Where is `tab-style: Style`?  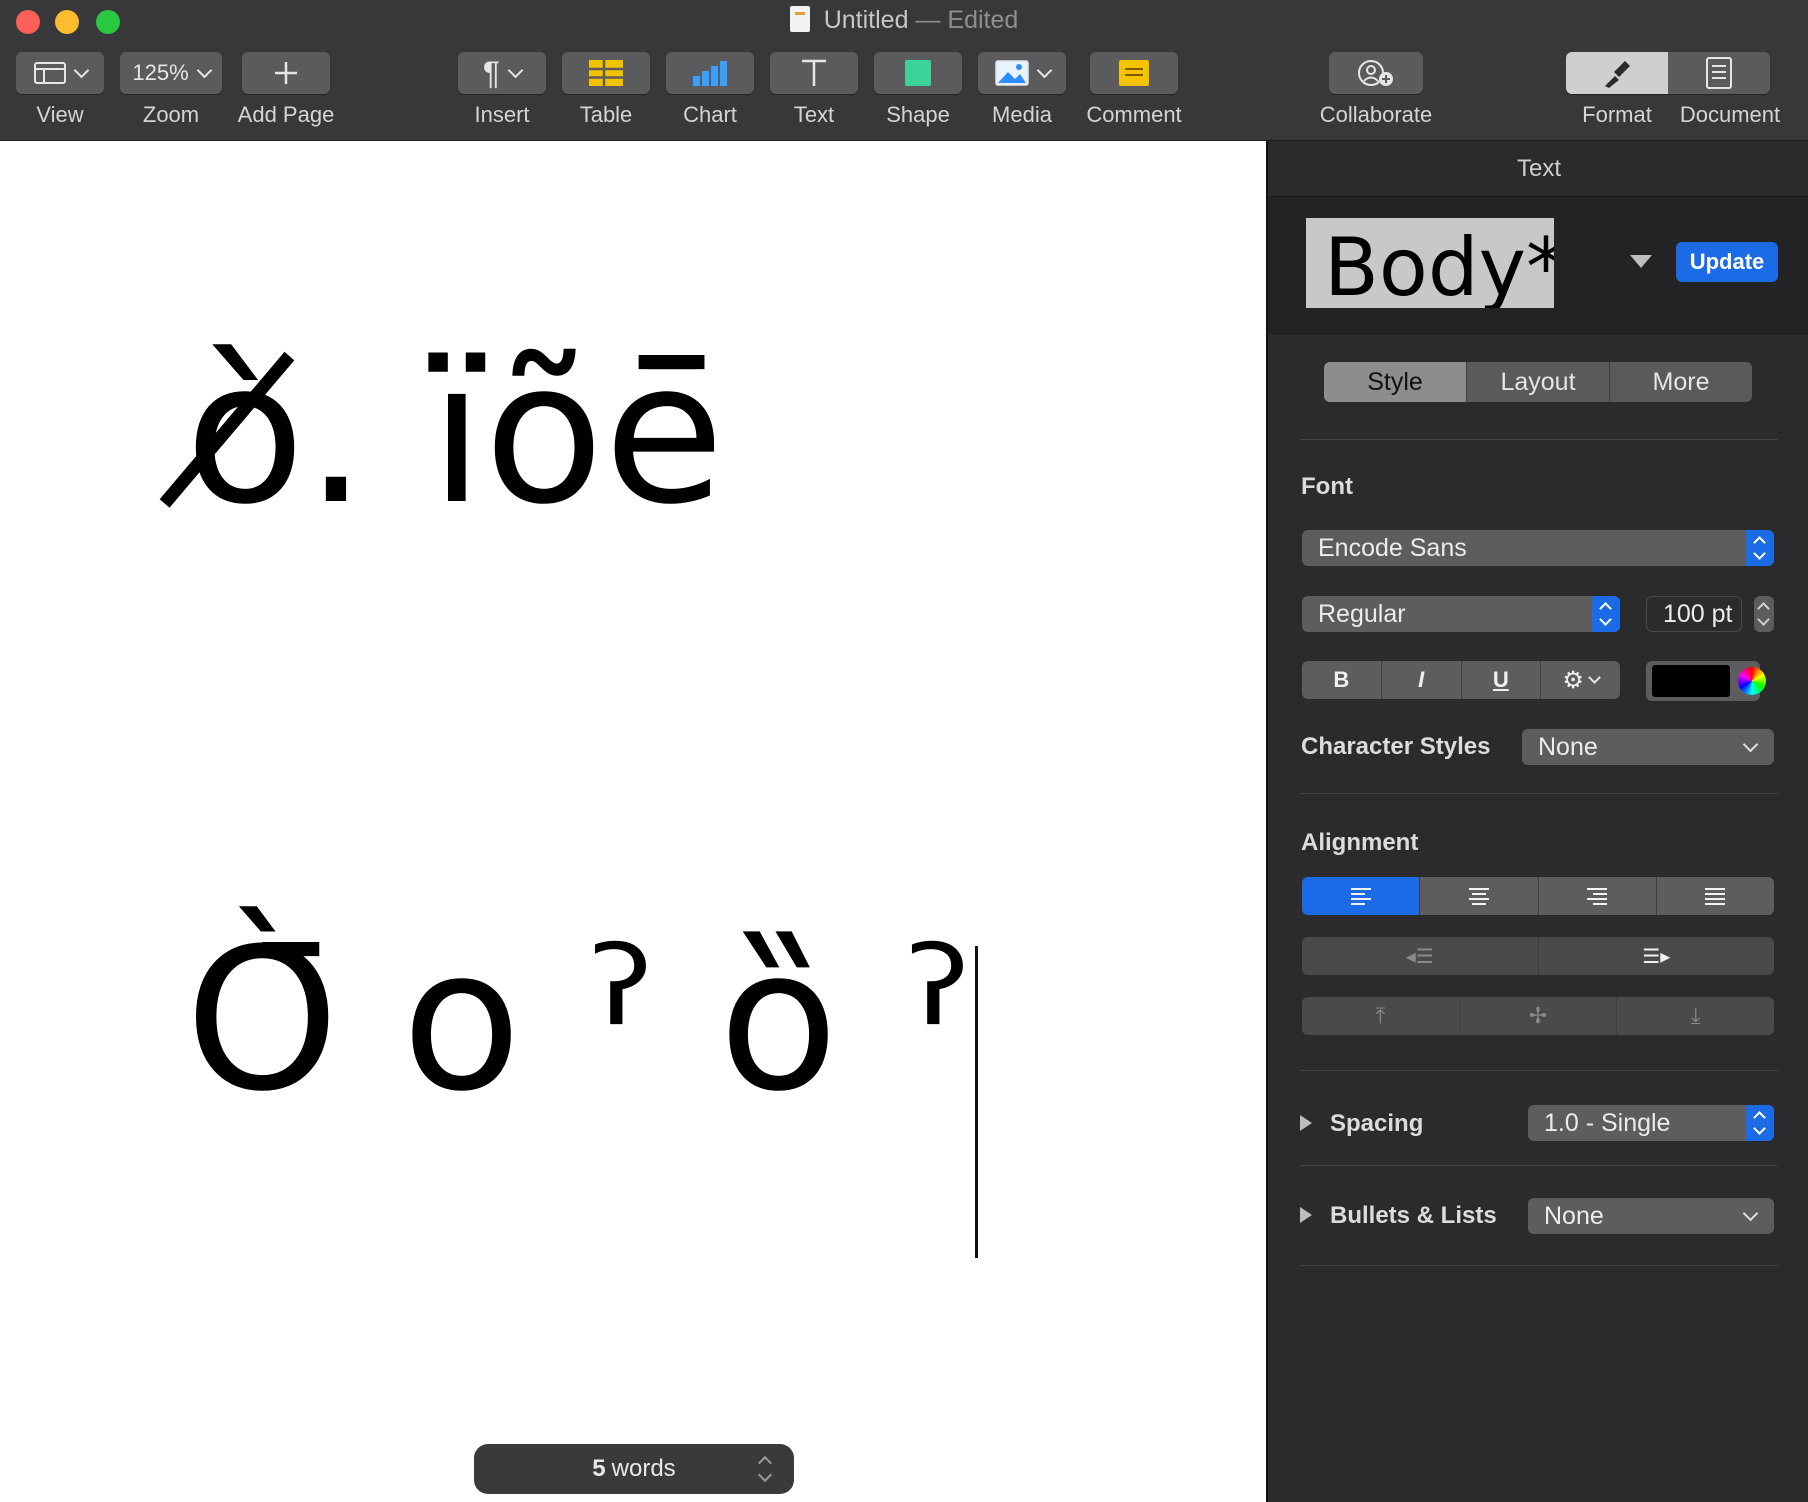
tab-style: Style is located at coordinates (1395, 382).